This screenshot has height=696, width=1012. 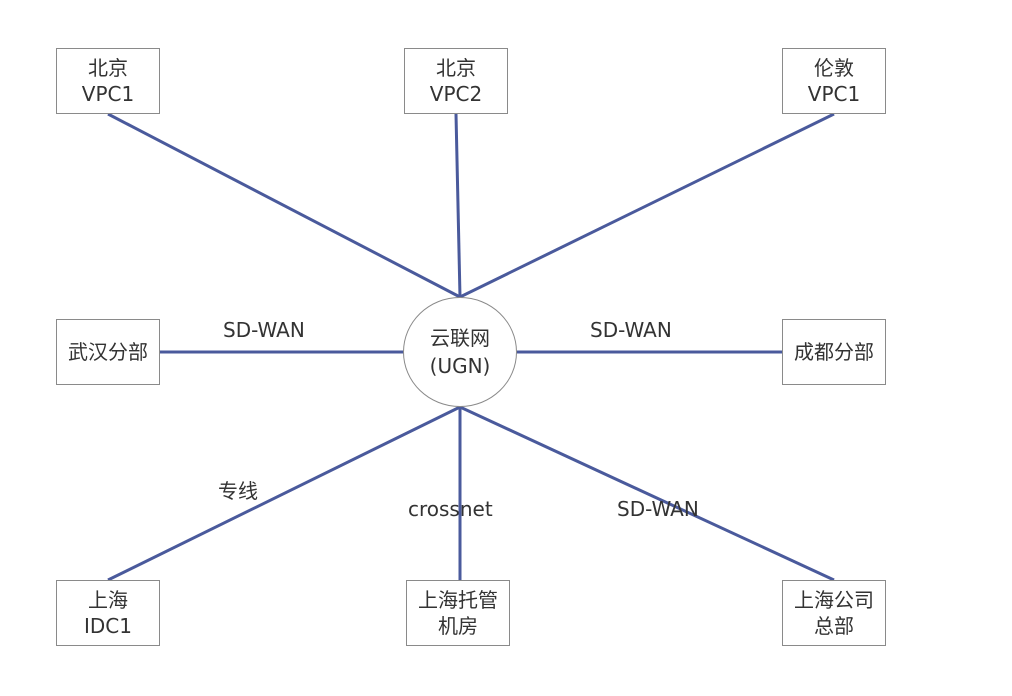 I want to click on node-shanghai-hosting: 上海托管 机房, so click(x=458, y=613).